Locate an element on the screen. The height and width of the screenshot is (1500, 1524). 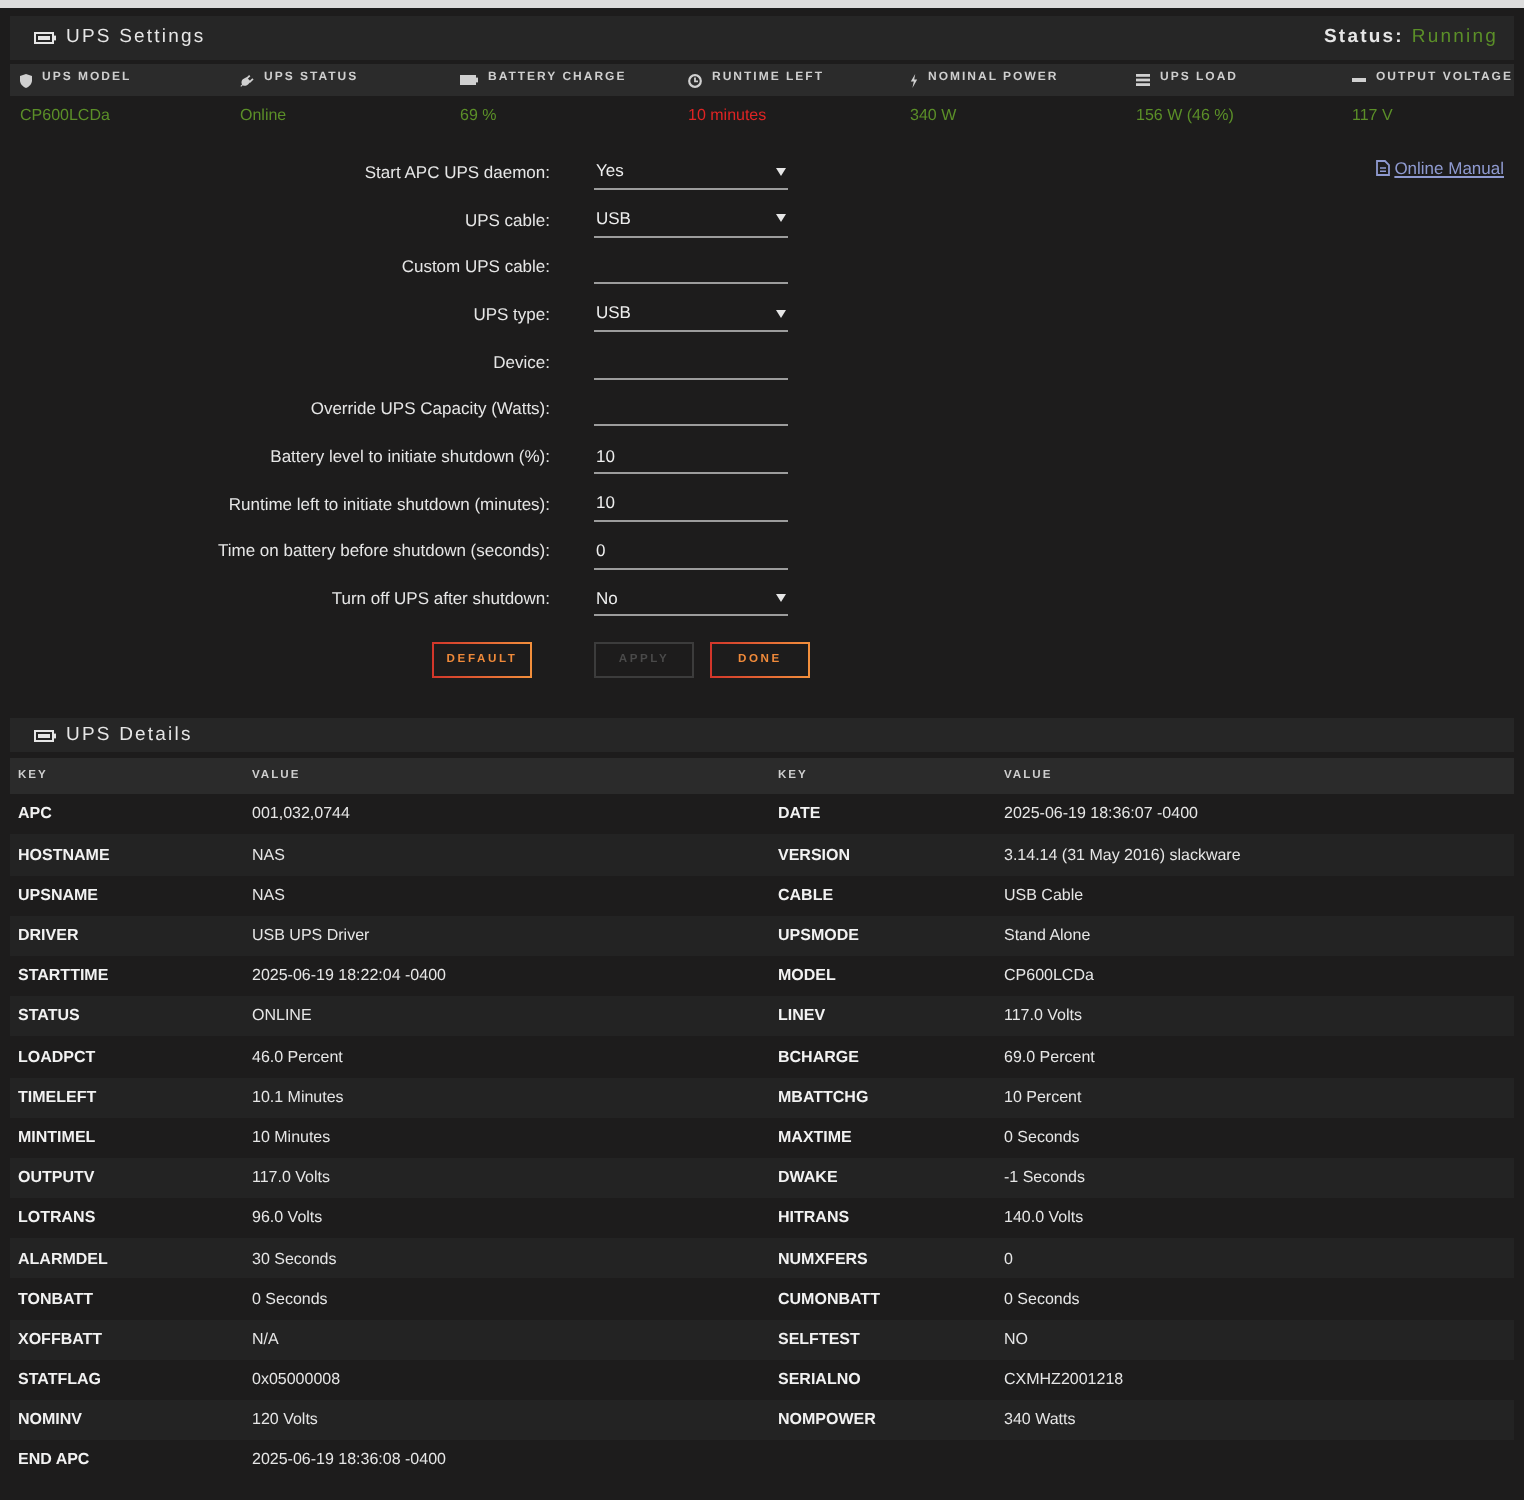
input-field: 0 is located at coordinates (691, 551).